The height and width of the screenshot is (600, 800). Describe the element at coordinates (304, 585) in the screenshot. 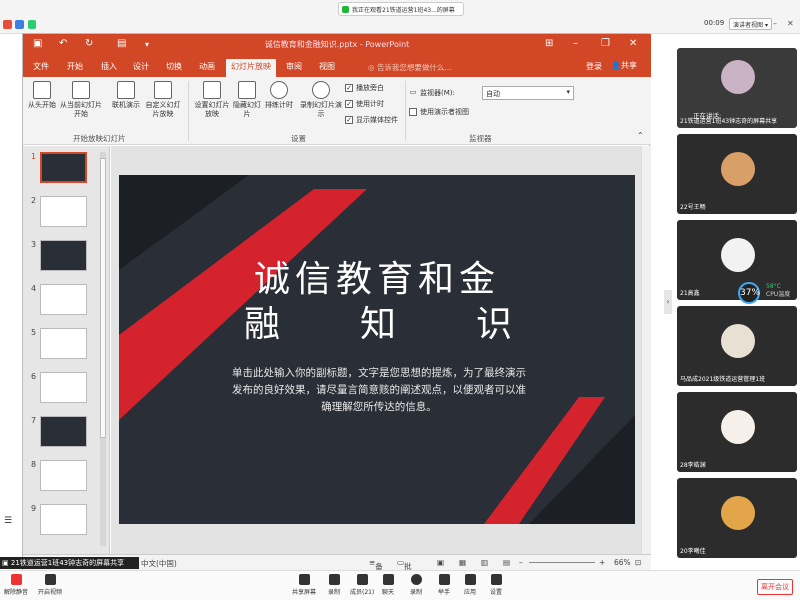

I see `share-screen-button: 共享屏幕` at that location.